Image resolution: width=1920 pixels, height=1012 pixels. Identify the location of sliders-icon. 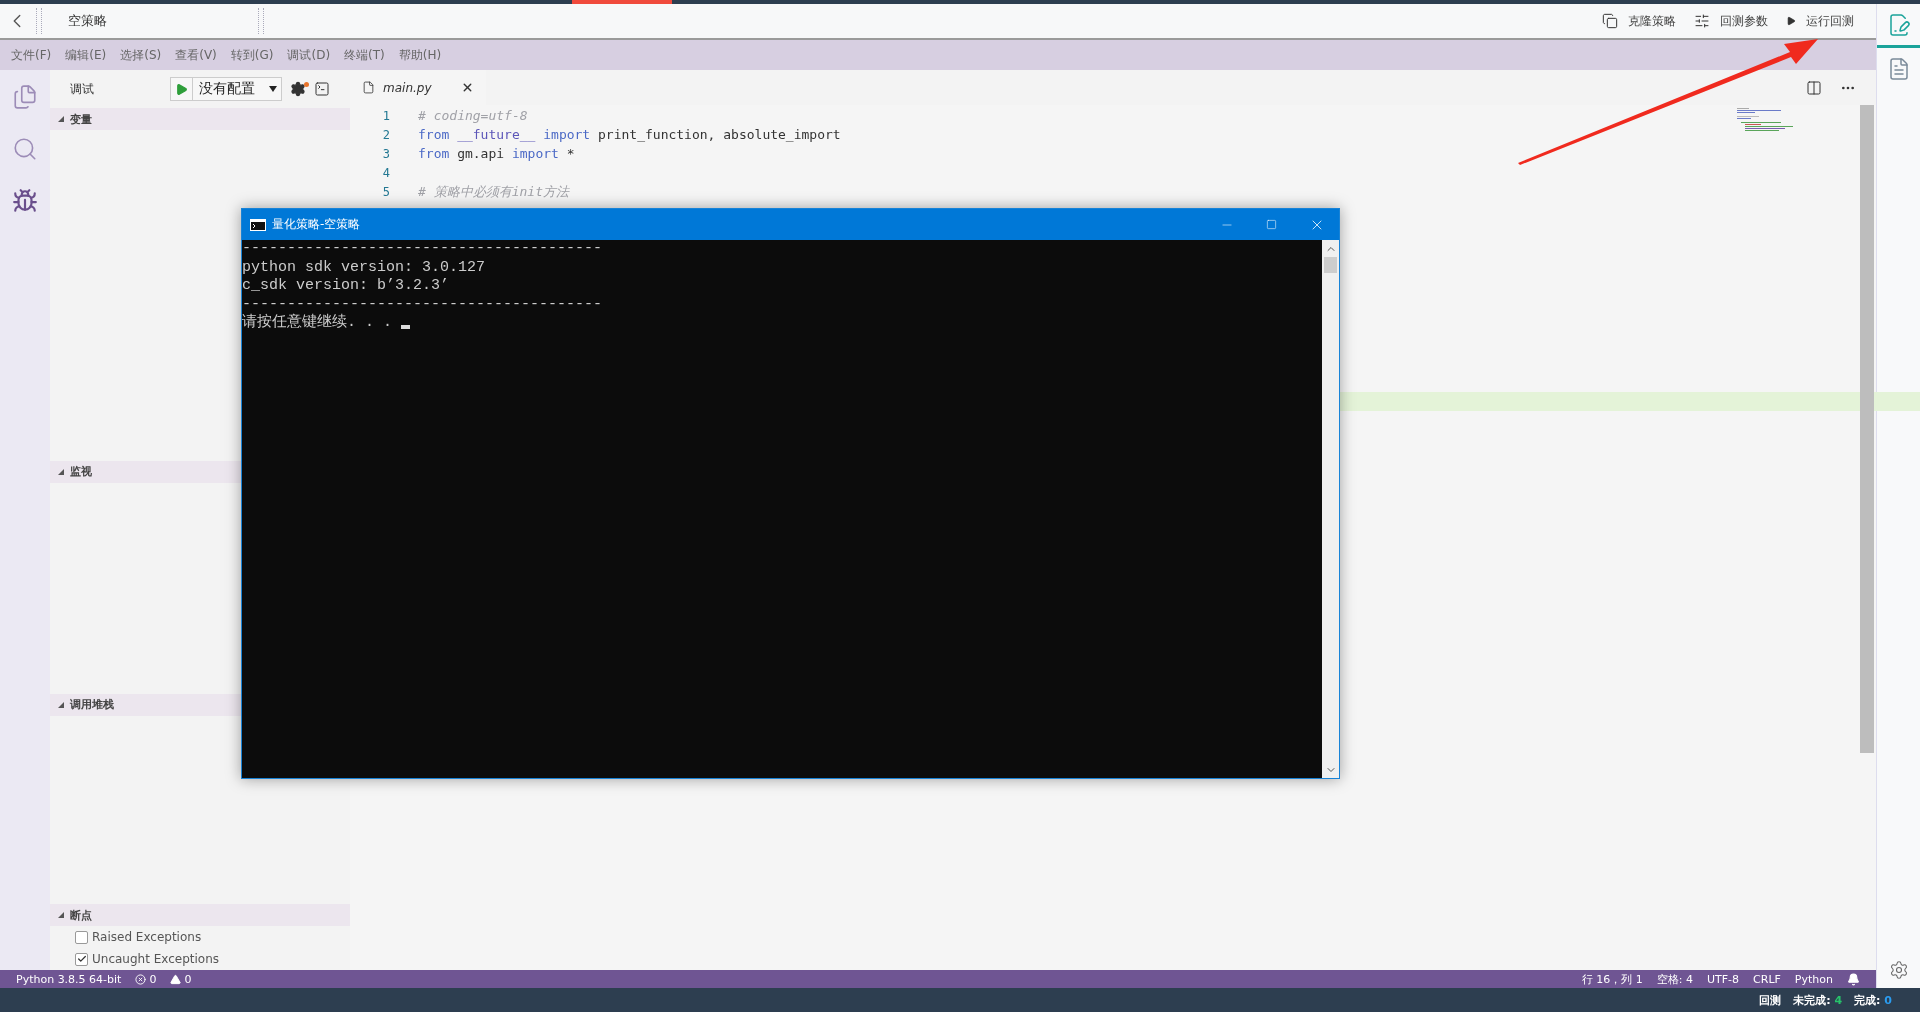
(1702, 21).